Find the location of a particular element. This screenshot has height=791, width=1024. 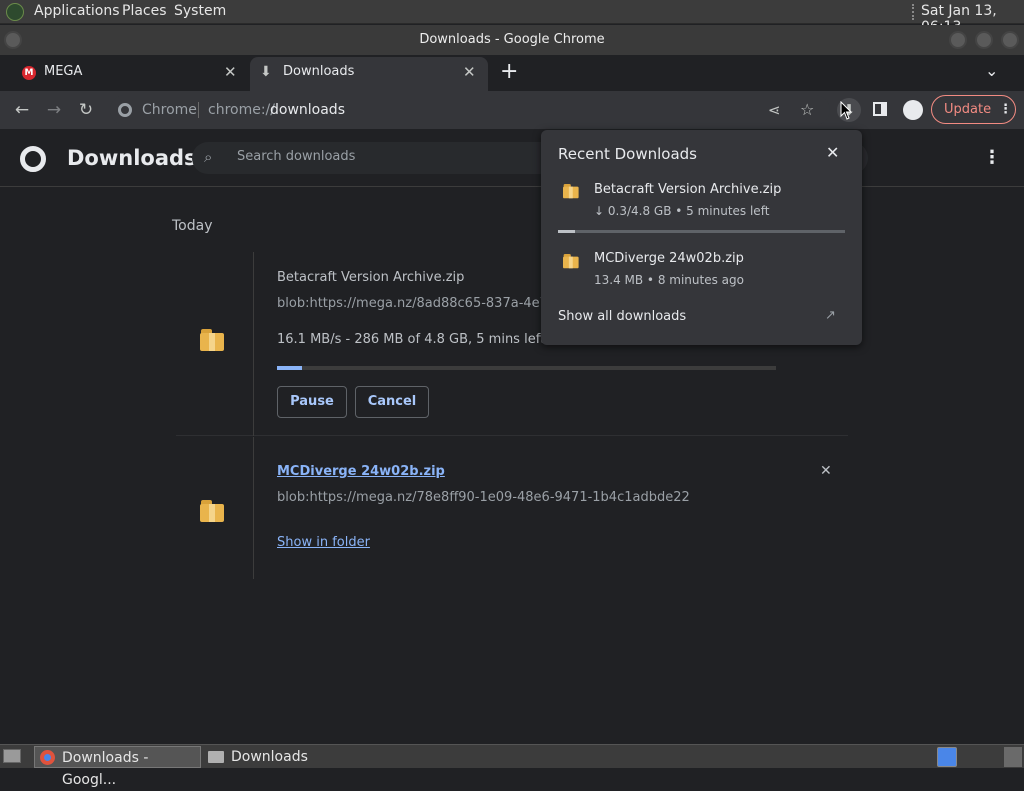

progress-fill is located at coordinates (289, 368).